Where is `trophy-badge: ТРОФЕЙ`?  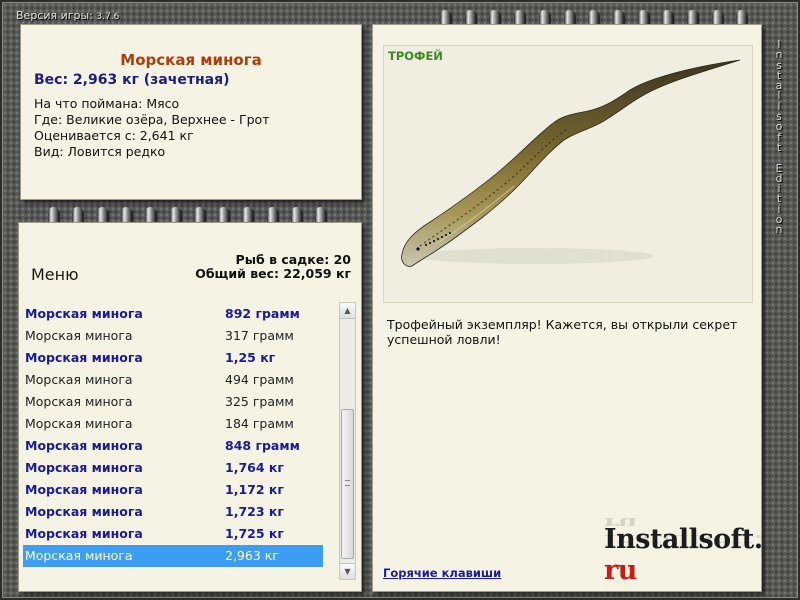
trophy-badge: ТРОФЕЙ is located at coordinates (415, 56).